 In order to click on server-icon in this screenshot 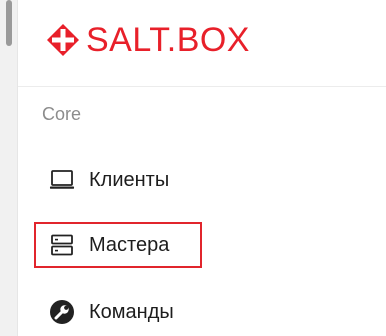, I will do `click(62, 245)`.